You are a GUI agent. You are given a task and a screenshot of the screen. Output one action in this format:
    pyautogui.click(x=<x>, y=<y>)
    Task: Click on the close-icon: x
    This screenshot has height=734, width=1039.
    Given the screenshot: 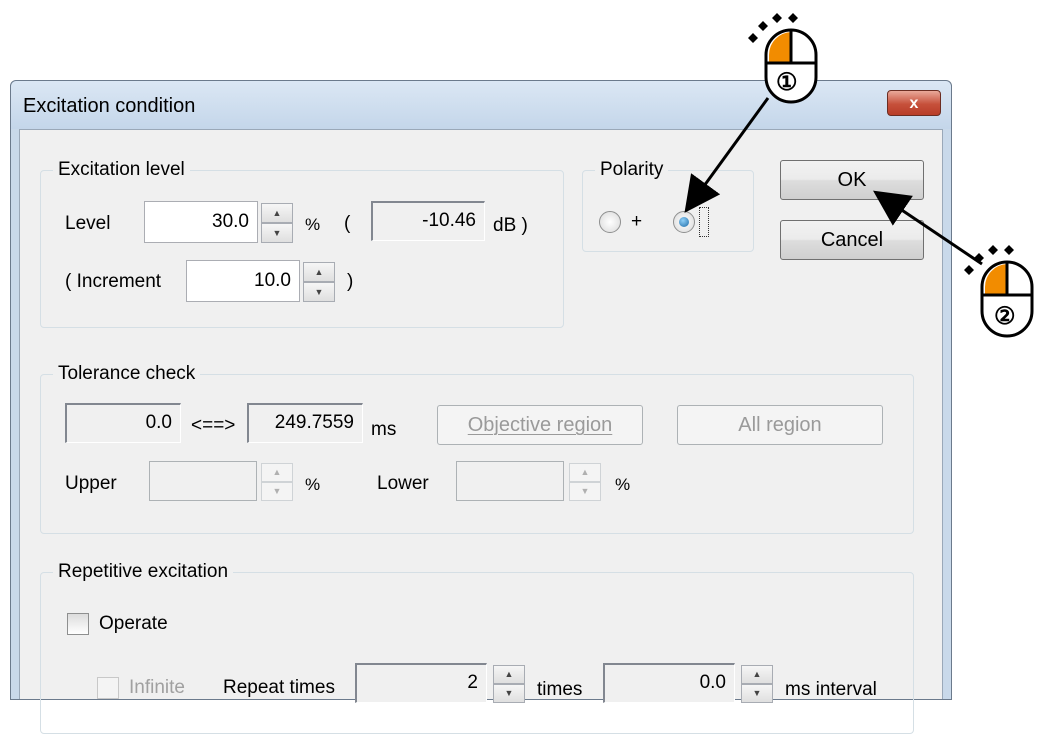 What is the action you would take?
    pyautogui.click(x=914, y=103)
    